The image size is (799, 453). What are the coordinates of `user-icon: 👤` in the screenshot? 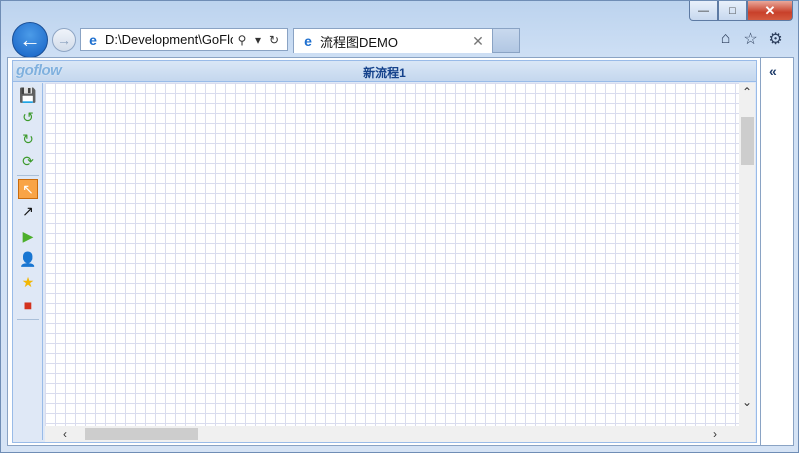 It's located at (28, 258).